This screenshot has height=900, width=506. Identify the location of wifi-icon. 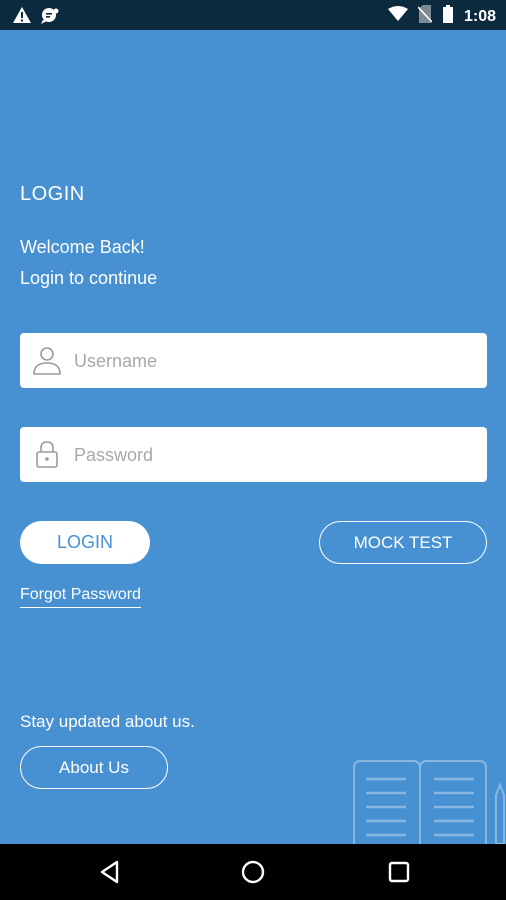
(397, 16).